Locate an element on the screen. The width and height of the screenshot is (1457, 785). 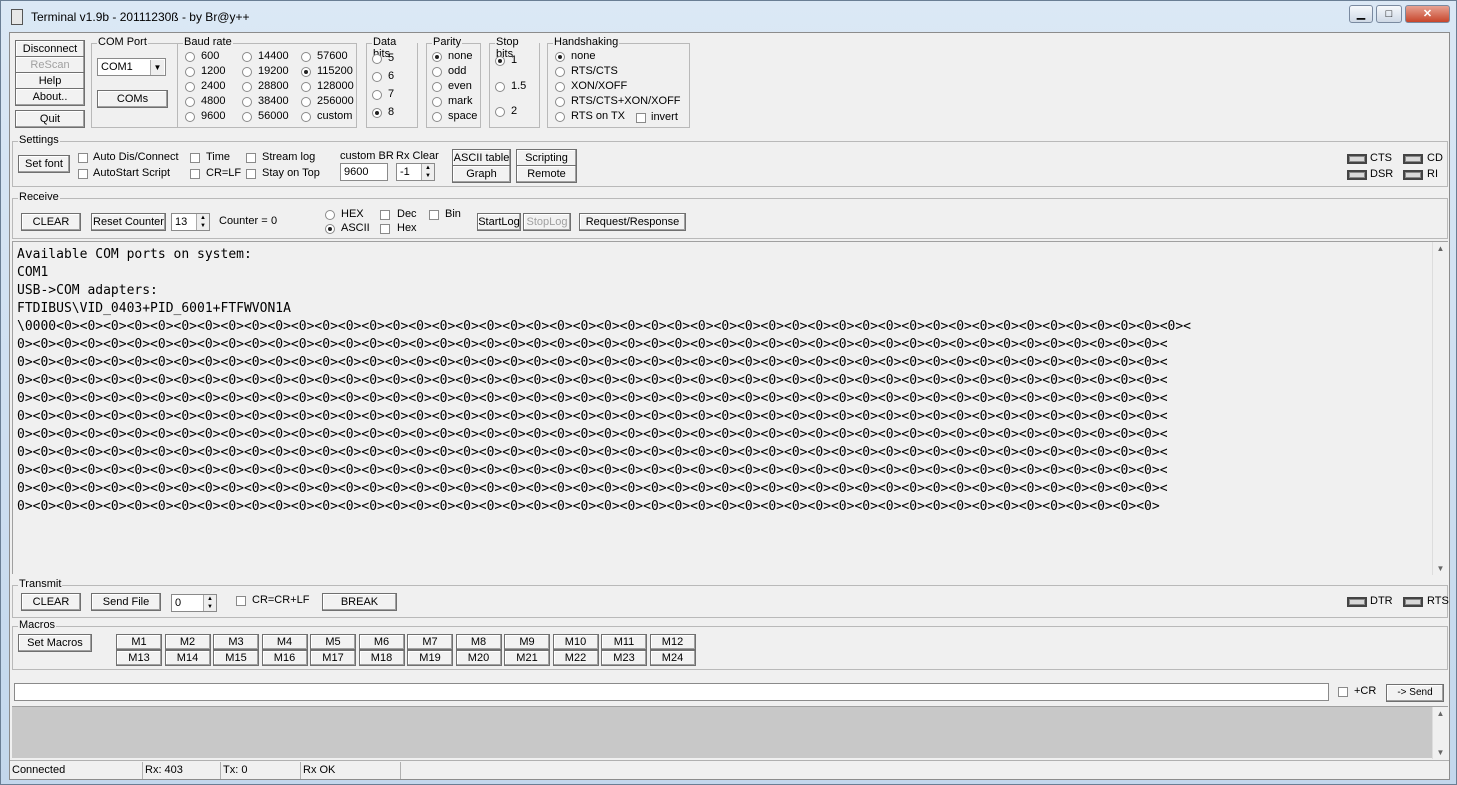
stream-log-checkbox is located at coordinates (251, 158).